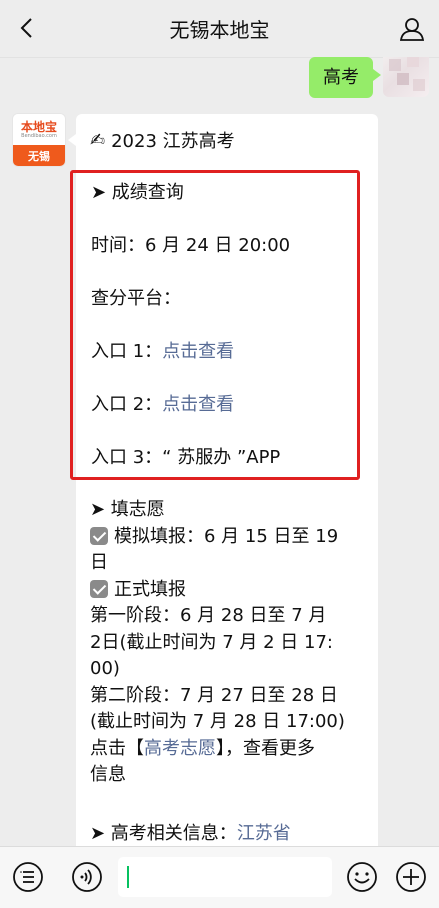 The width and height of the screenshot is (439, 908). Describe the element at coordinates (191, 245) in the screenshot. I see `score-time: 时间：6 月 24 日 20:00` at that location.